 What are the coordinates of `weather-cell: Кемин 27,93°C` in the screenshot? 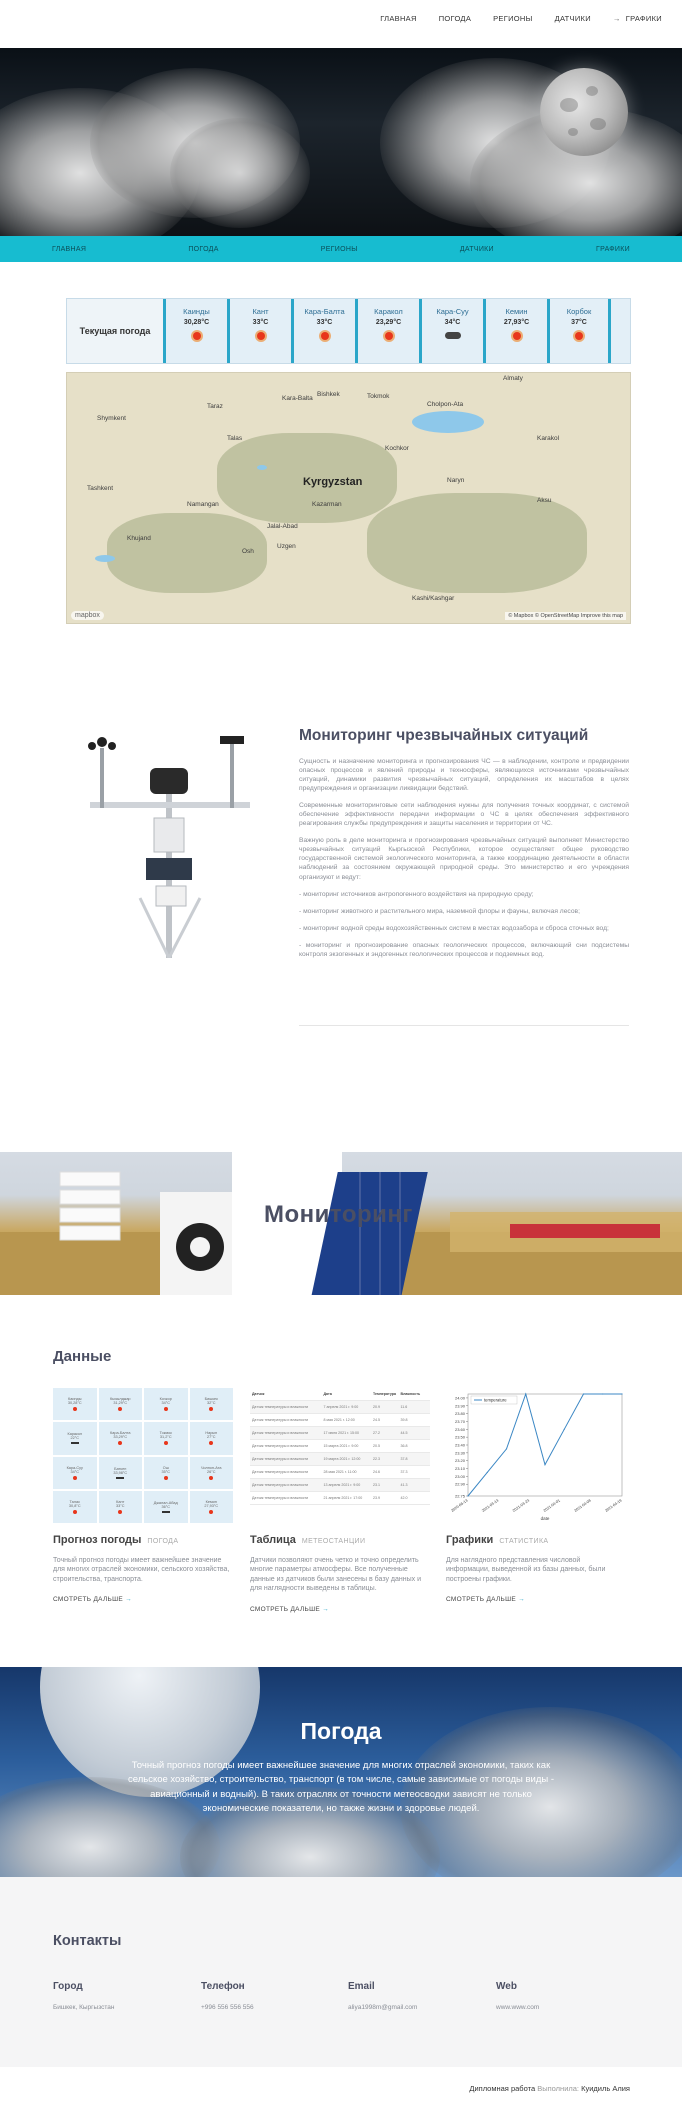 It's located at (515, 331).